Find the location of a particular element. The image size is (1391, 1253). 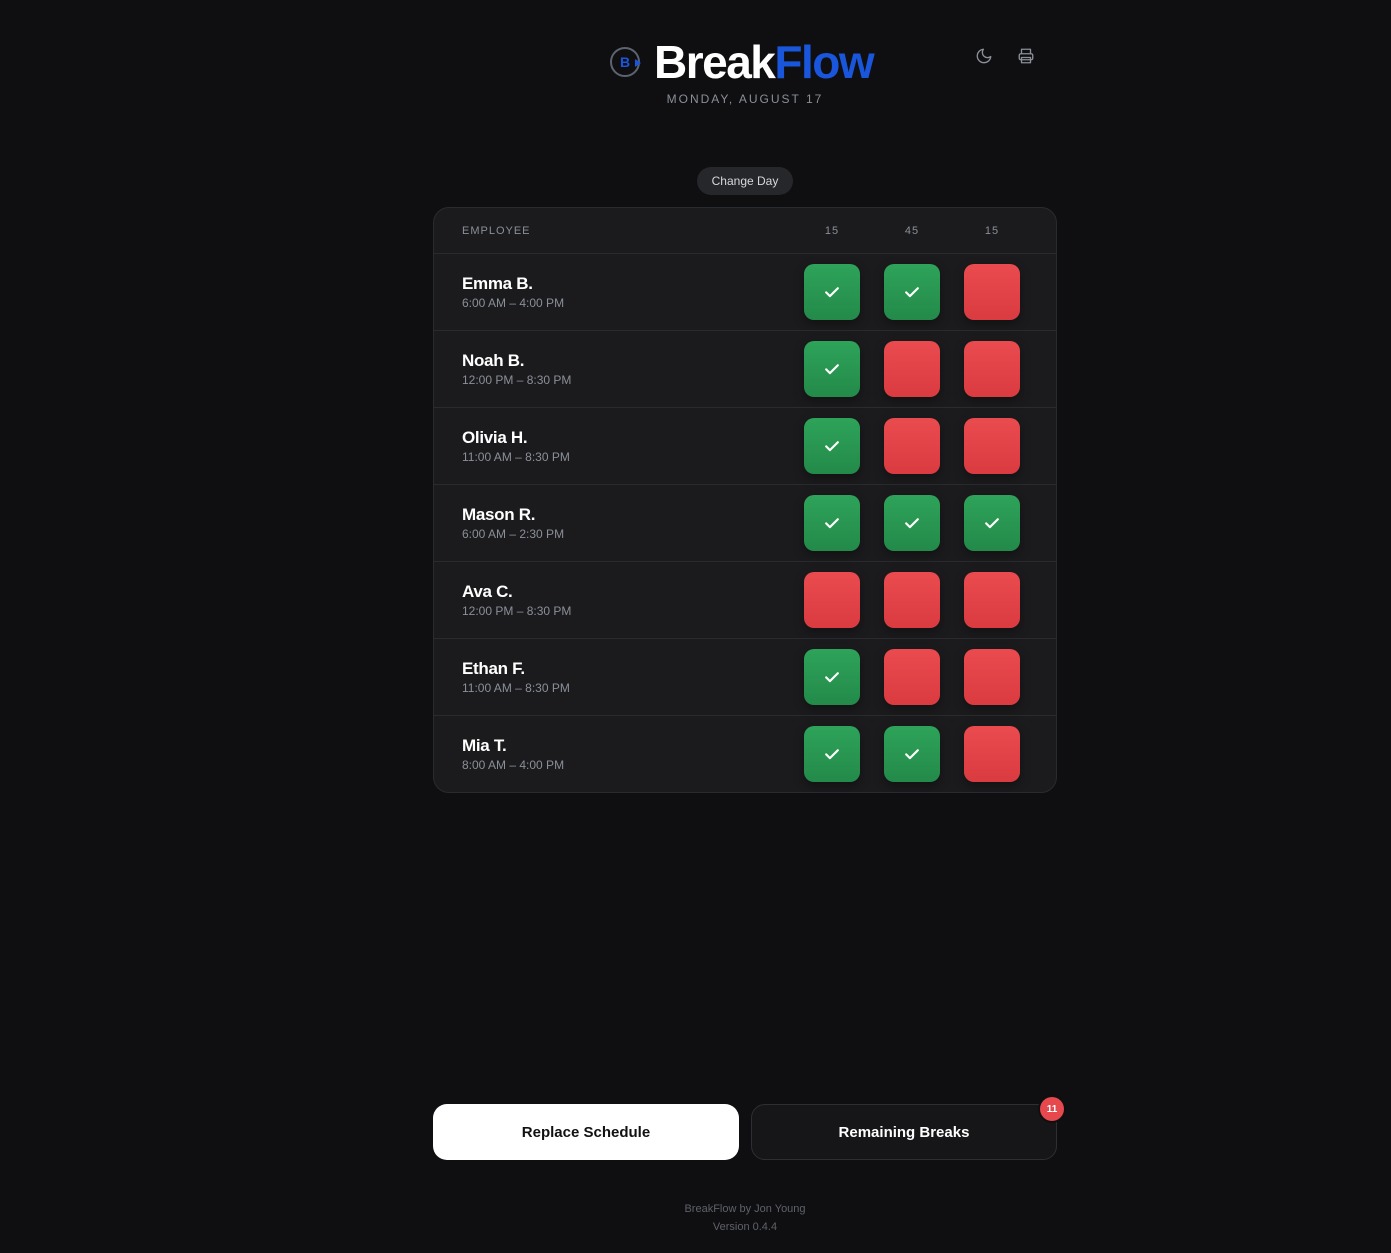

table-row: Olivia H. 11:00 AM – 8:30 PM is located at coordinates (745, 446).